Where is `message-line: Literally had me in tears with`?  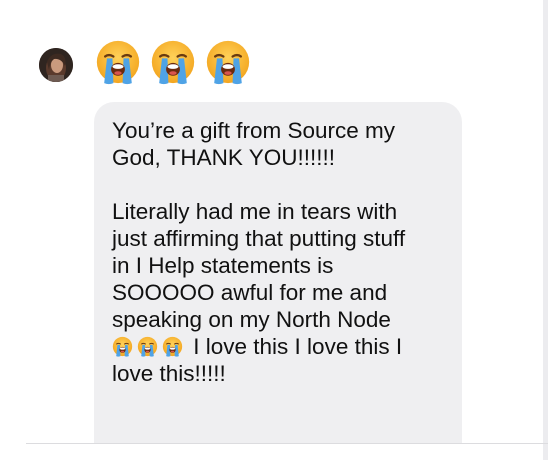
message-line: Literally had me in tears with is located at coordinates (255, 211).